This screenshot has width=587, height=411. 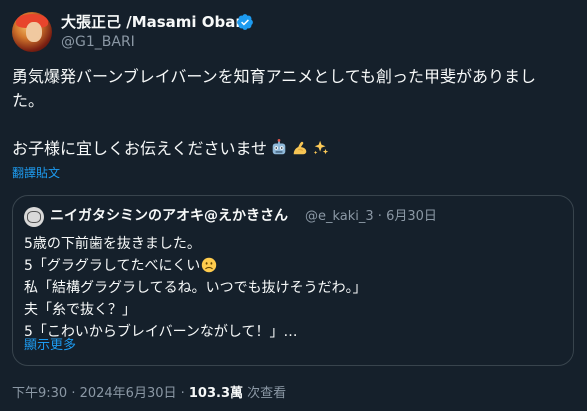 I want to click on avatar-face, so click(x=34, y=32).